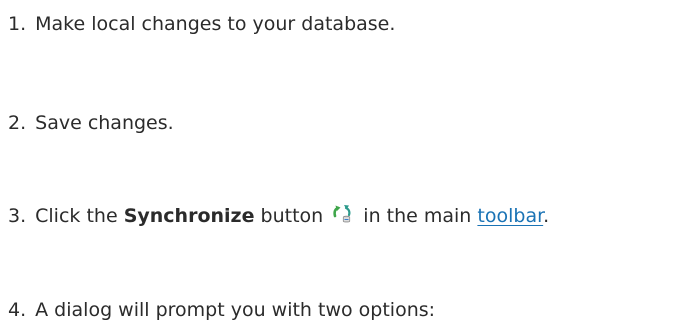 The width and height of the screenshot is (698, 324). What do you see at coordinates (342, 214) in the screenshot?
I see `synchronize-icon` at bounding box center [342, 214].